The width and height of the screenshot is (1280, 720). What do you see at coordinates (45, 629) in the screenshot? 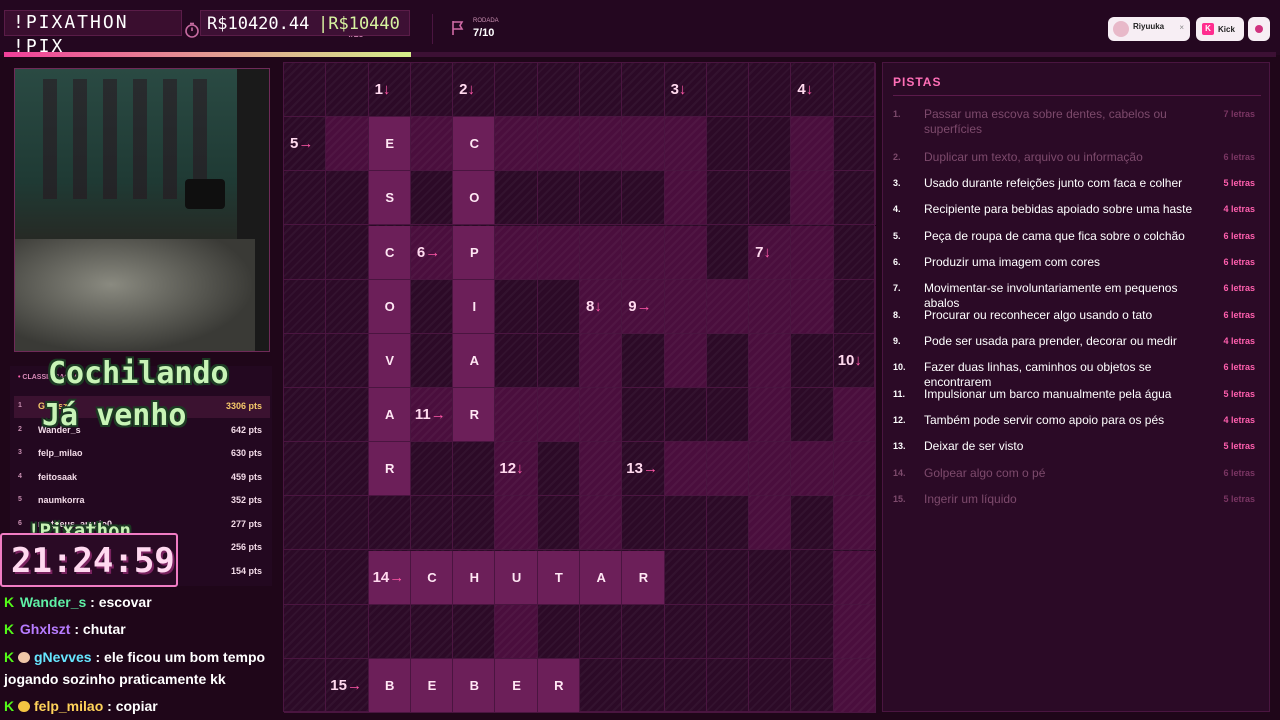
I see `chat-username: Ghxlszt` at bounding box center [45, 629].